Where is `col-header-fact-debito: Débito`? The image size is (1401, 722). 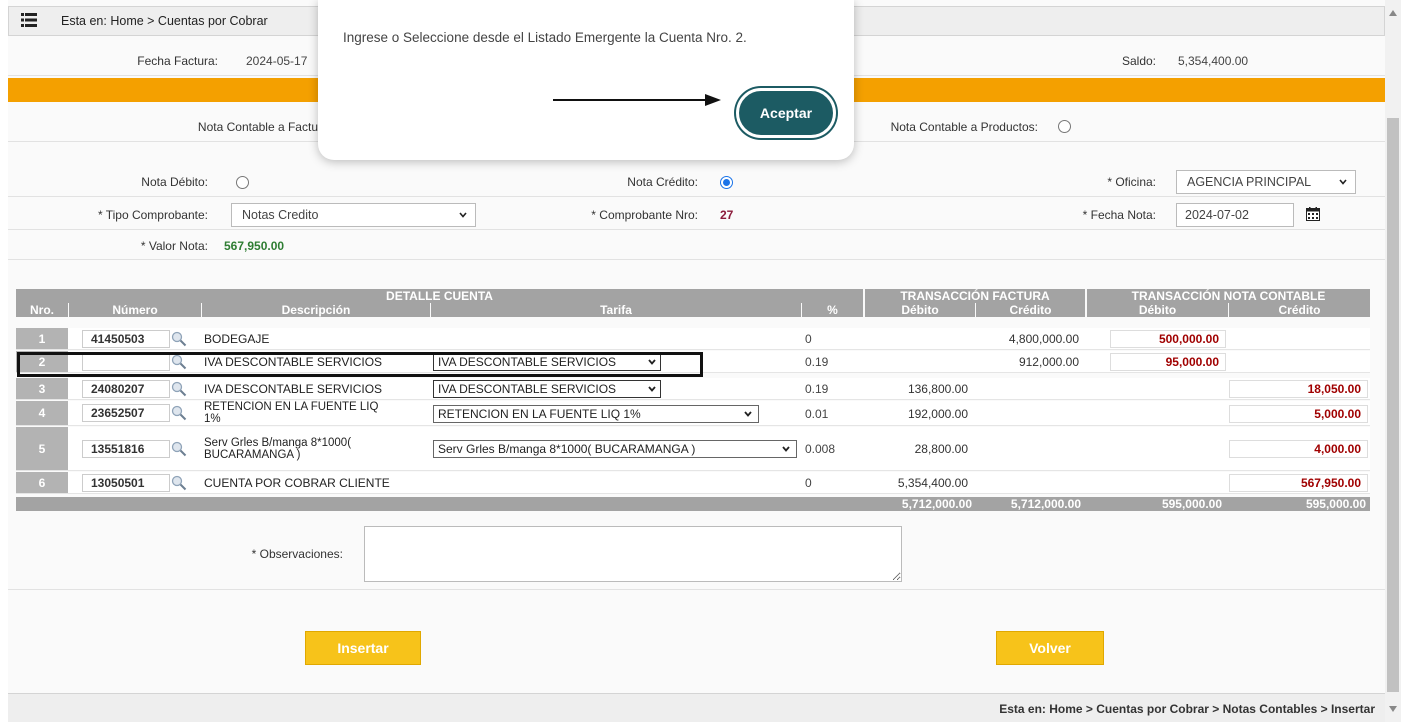
col-header-fact-debito: Débito is located at coordinates (920, 310).